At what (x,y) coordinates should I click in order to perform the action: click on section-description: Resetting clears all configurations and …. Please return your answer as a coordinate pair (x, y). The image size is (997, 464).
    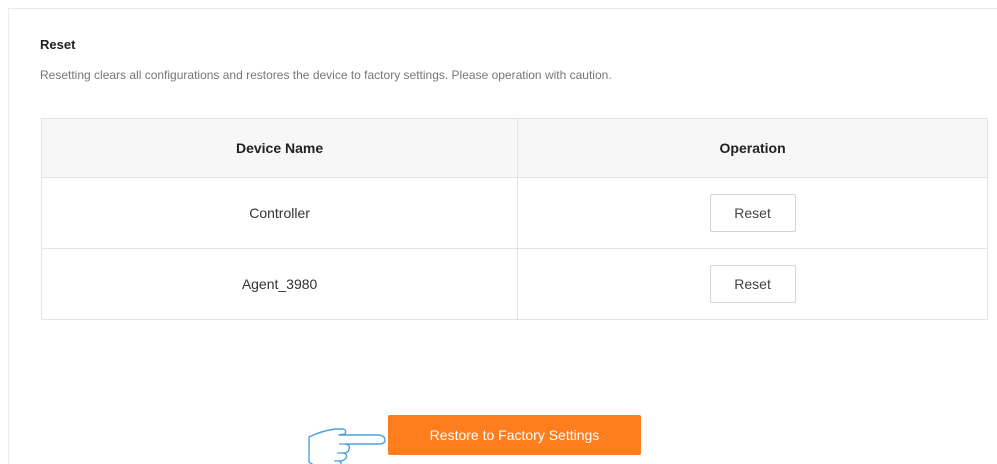
    Looking at the image, I should click on (326, 75).